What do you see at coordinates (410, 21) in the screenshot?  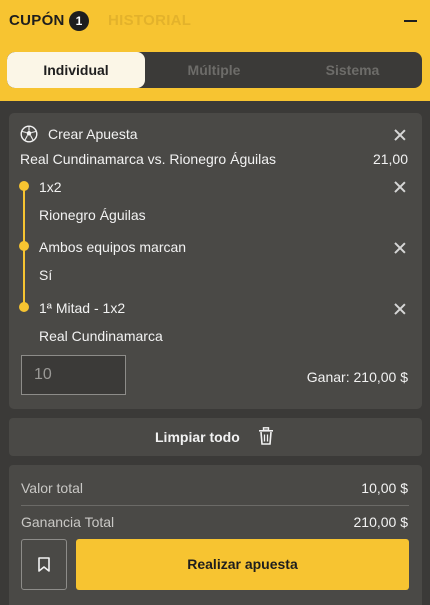 I see `minimize-icon` at bounding box center [410, 21].